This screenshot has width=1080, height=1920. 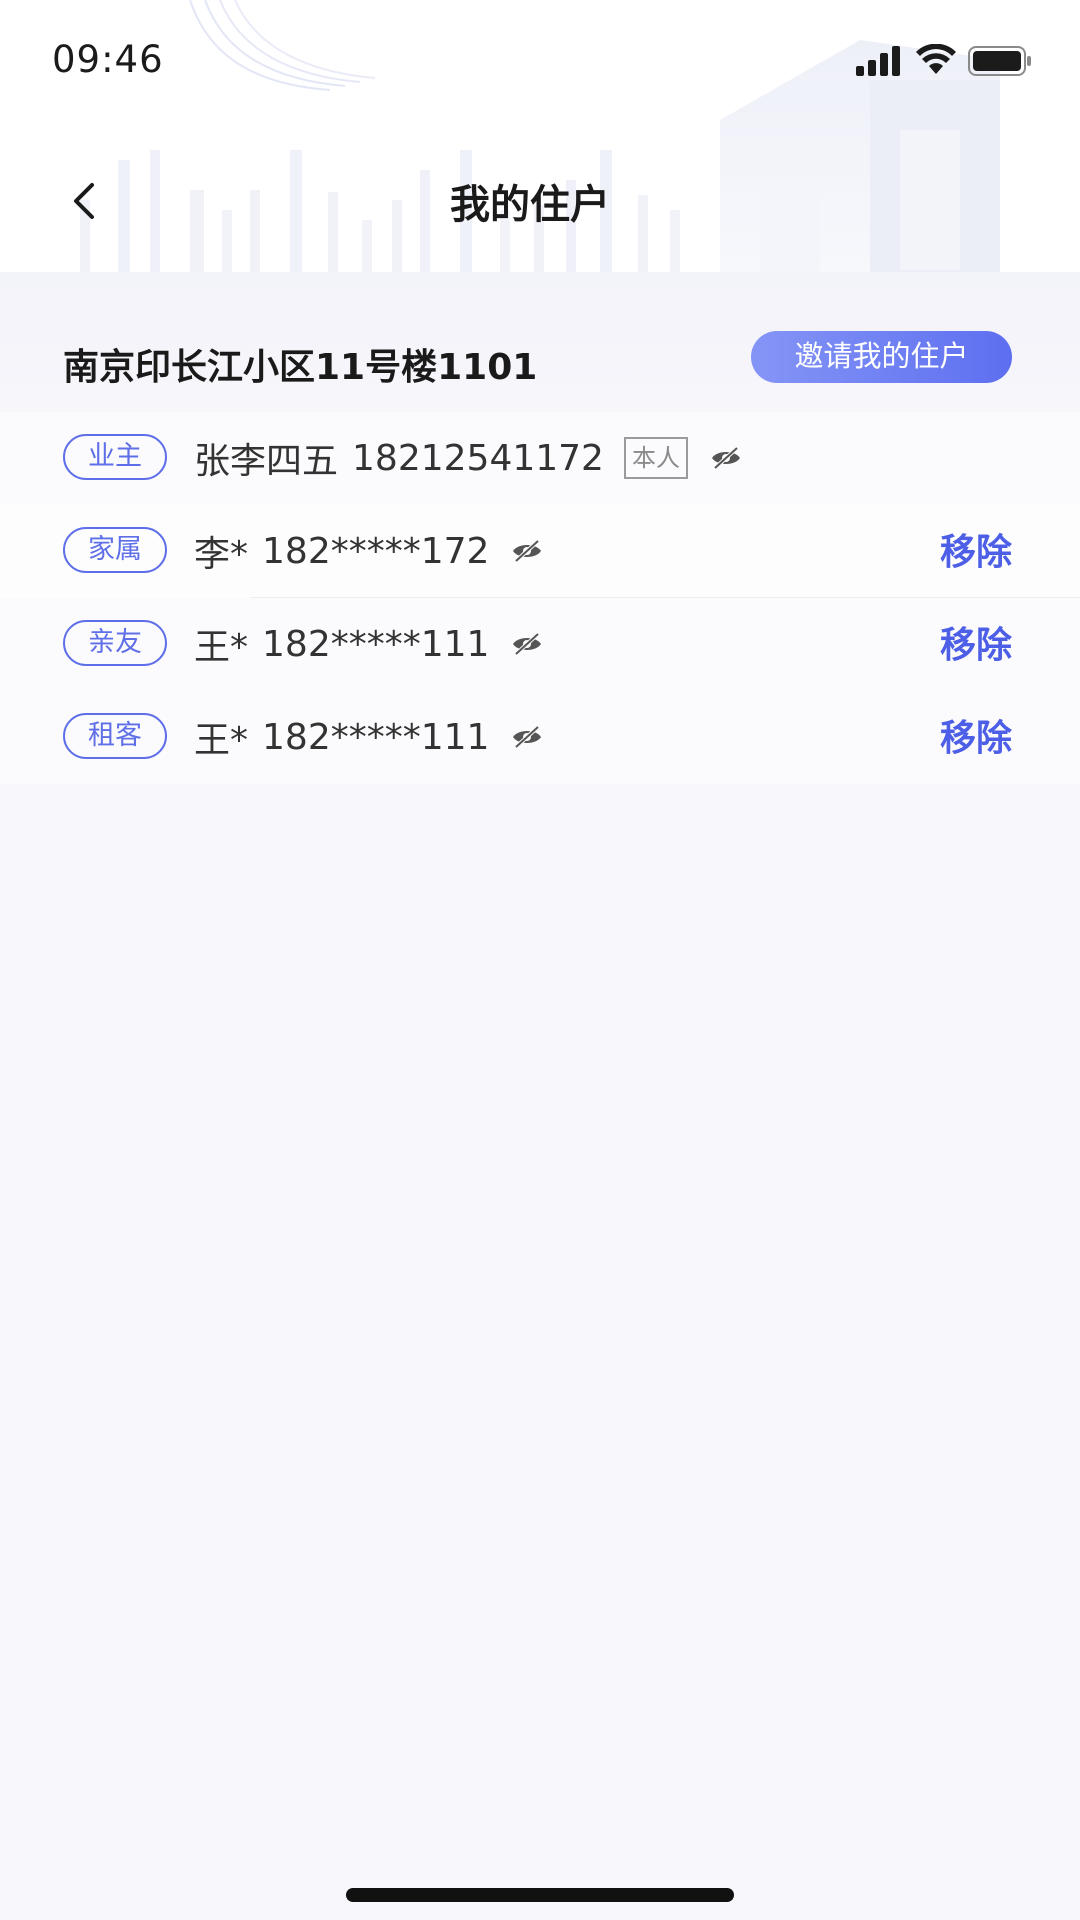 What do you see at coordinates (115, 643) in the screenshot?
I see `role-tag: 亲友` at bounding box center [115, 643].